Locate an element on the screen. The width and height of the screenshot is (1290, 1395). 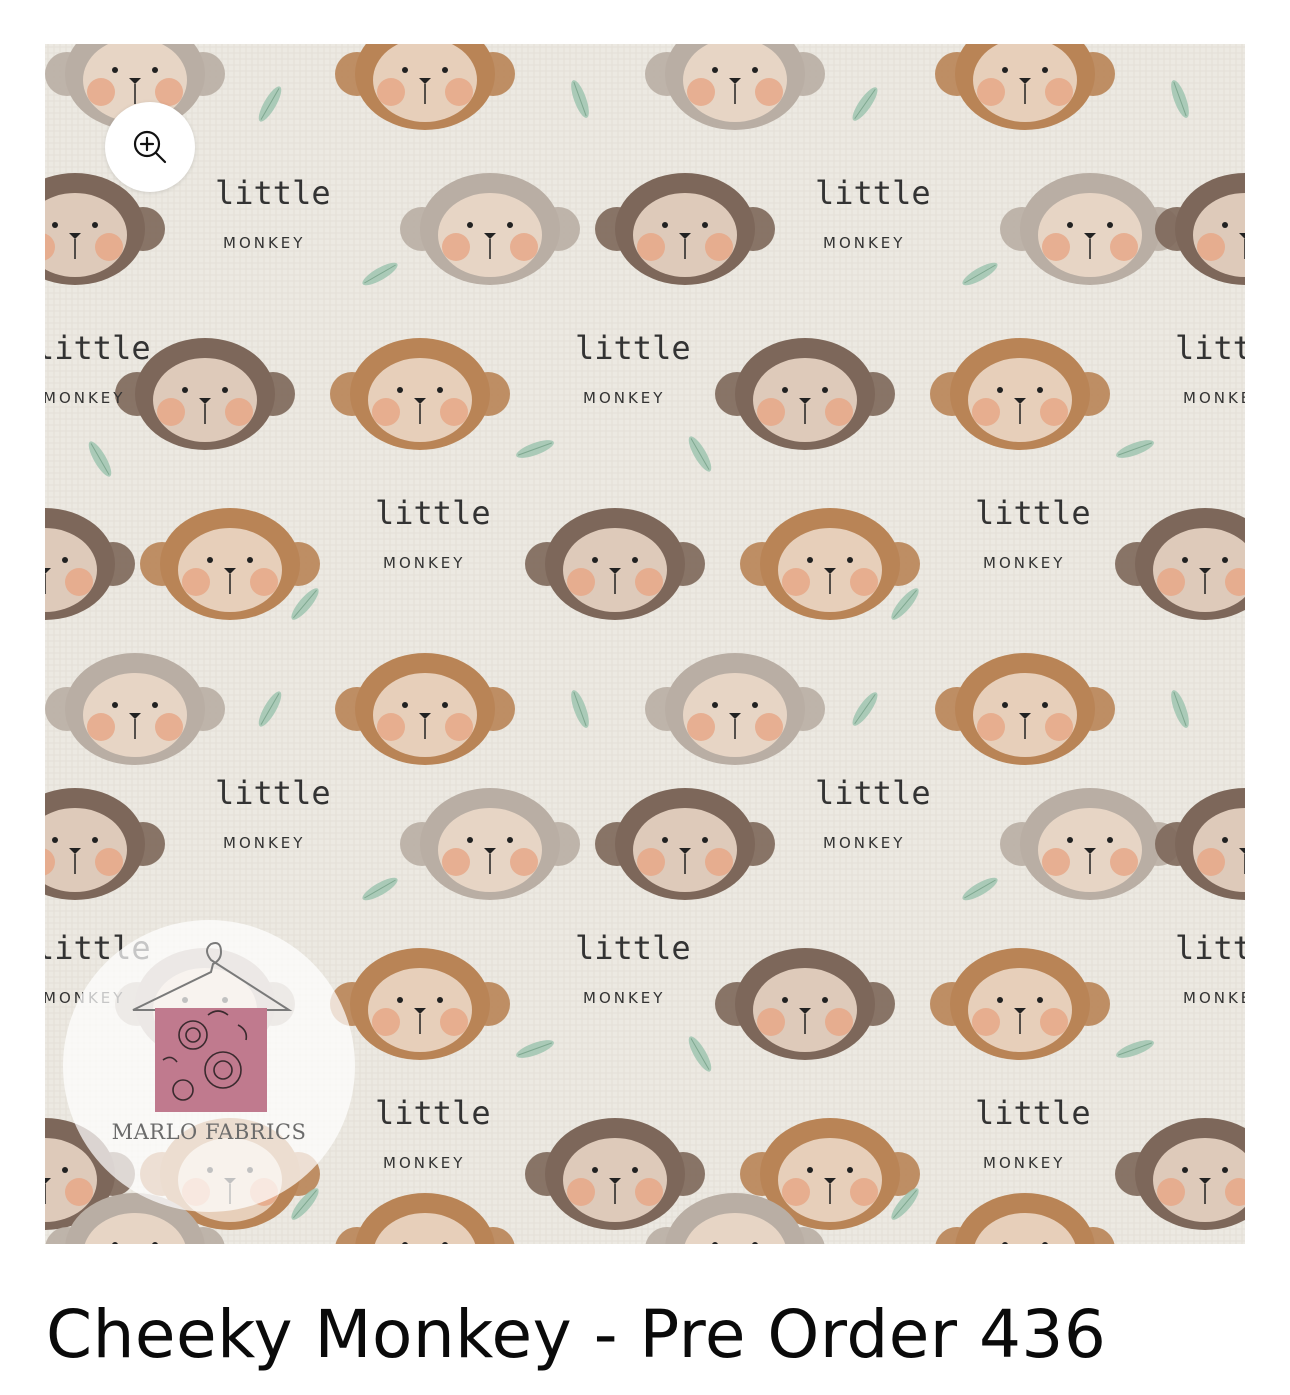
product-title: Cheeky Monkey - Pre Order 436 is located at coordinates (576, 1334).